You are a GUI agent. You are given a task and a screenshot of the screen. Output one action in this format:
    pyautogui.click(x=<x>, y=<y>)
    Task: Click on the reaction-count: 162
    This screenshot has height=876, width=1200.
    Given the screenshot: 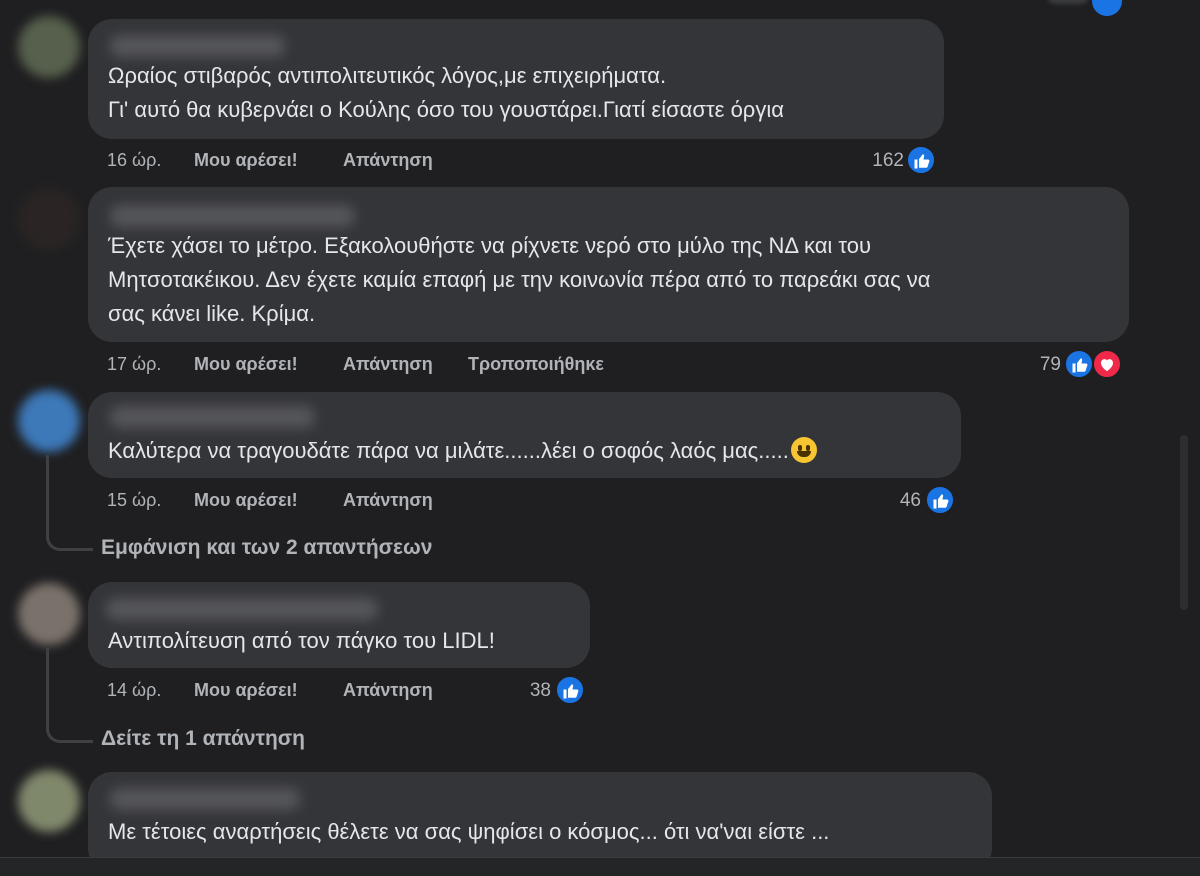 What is the action you would take?
    pyautogui.click(x=874, y=161)
    